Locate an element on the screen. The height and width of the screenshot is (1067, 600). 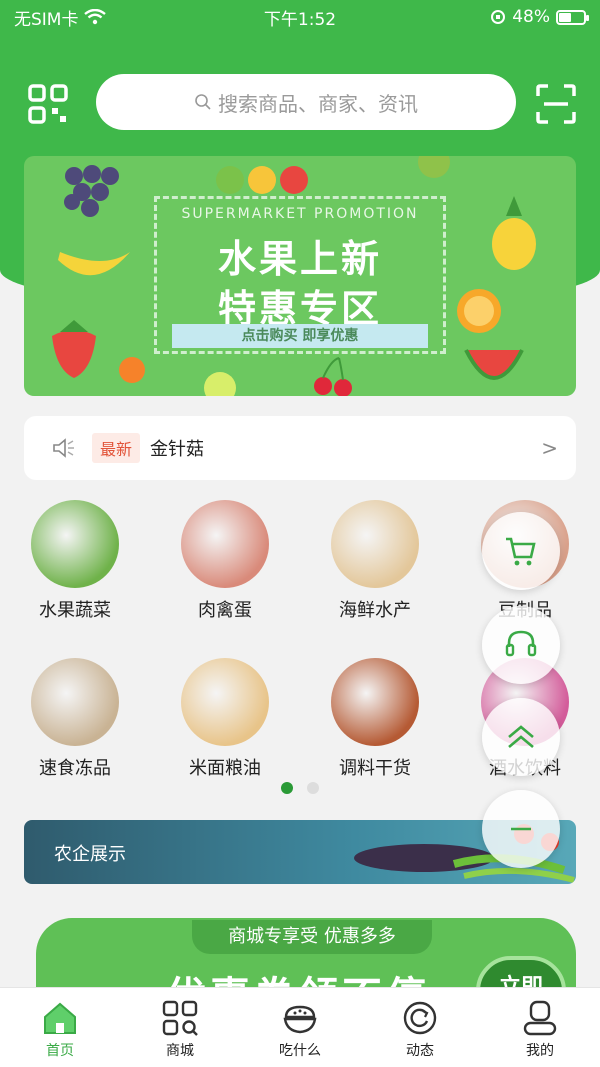
category-label: 海鲜水产 is located at coordinates (375, 610).